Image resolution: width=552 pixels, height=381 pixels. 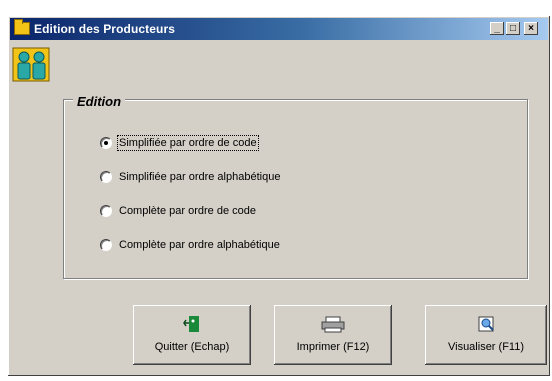 I want to click on exit-door-icon, so click(x=191, y=324).